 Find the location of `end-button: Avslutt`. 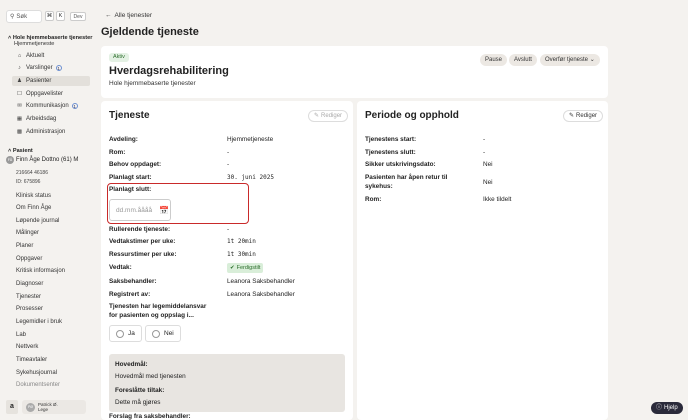

end-button: Avslutt is located at coordinates (523, 60).